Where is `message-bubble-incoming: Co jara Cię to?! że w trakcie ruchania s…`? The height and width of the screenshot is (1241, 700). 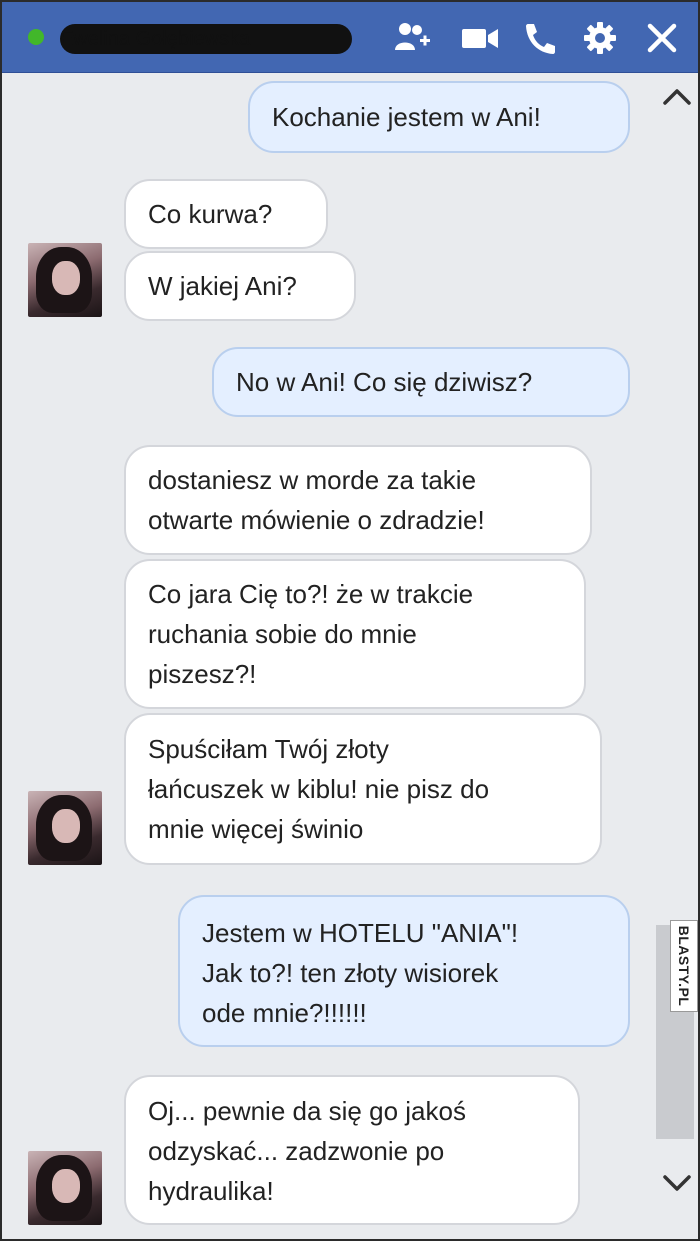
message-bubble-incoming: Co jara Cię to?! że w trakcie ruchania s… is located at coordinates (355, 634).